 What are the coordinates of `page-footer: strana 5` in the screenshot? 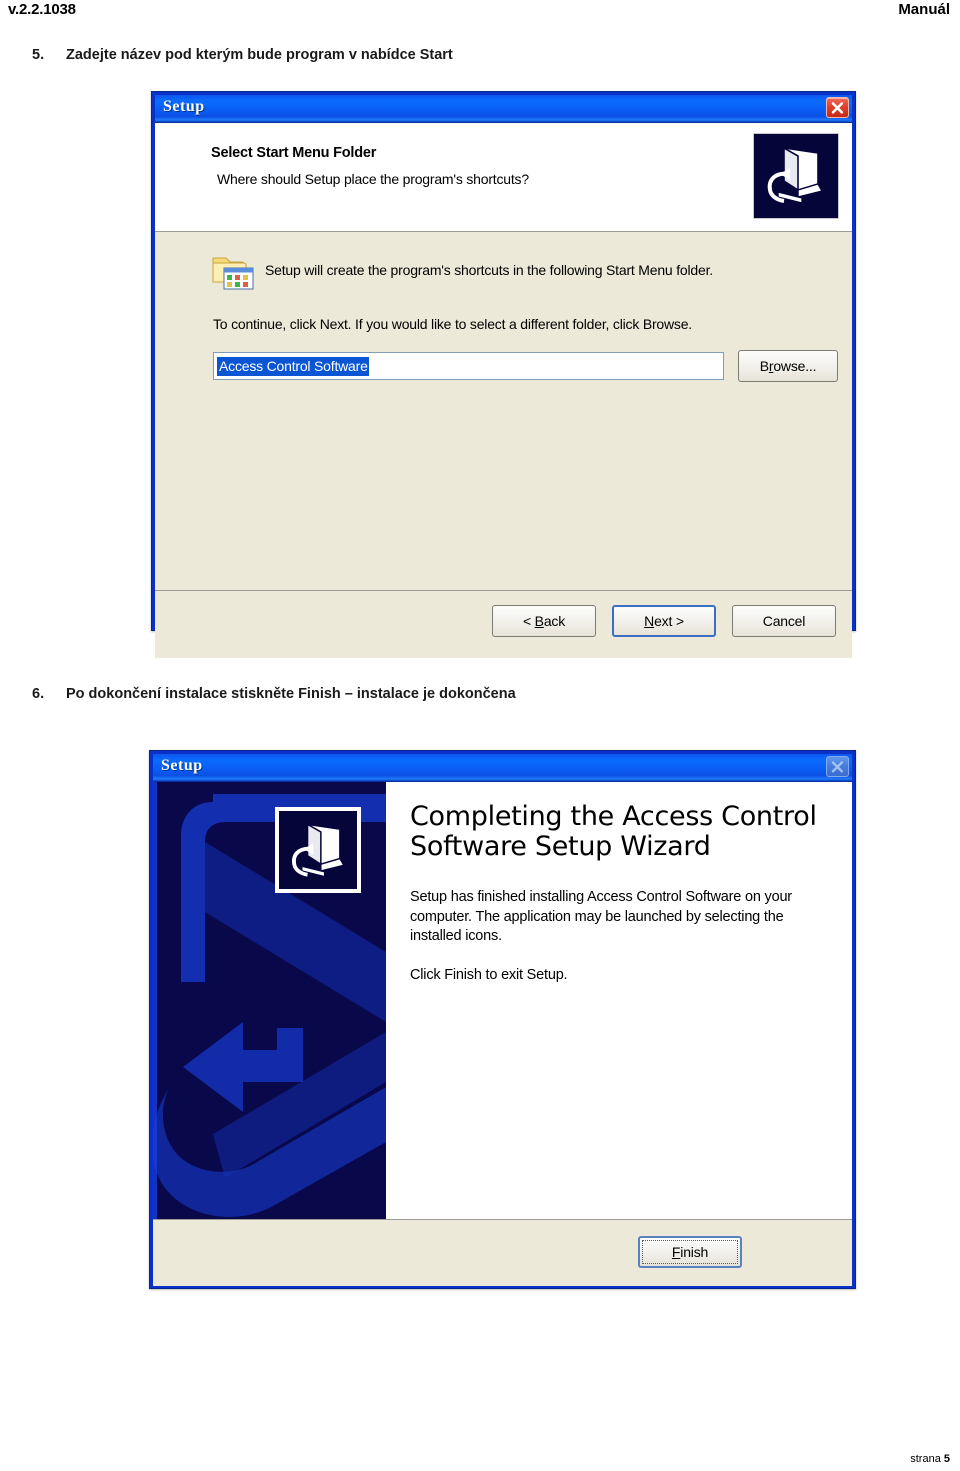 It's located at (930, 1459).